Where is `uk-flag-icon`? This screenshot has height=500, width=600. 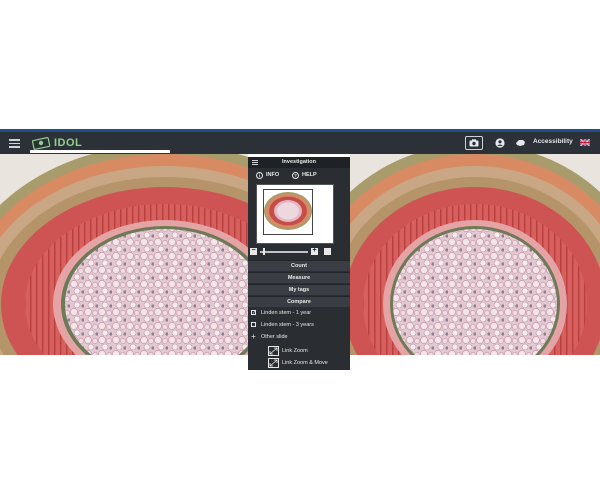
uk-flag-icon is located at coordinates (585, 142).